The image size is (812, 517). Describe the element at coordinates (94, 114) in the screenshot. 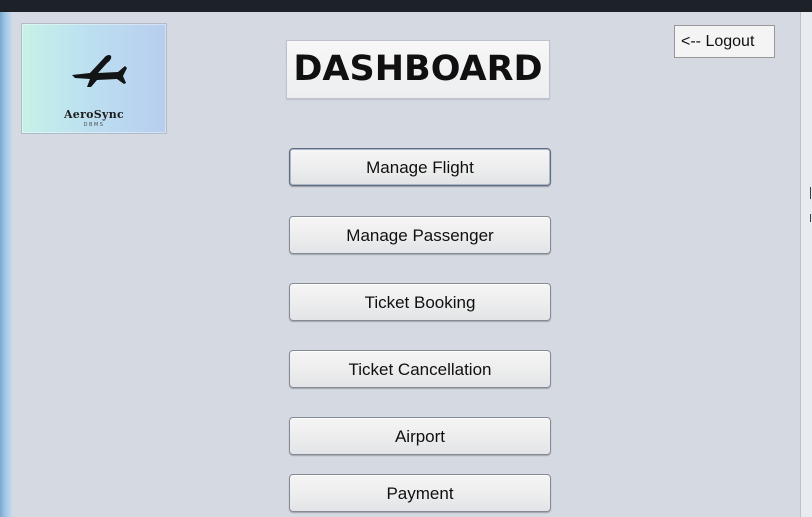

I see `logo-name: AeroSync` at that location.